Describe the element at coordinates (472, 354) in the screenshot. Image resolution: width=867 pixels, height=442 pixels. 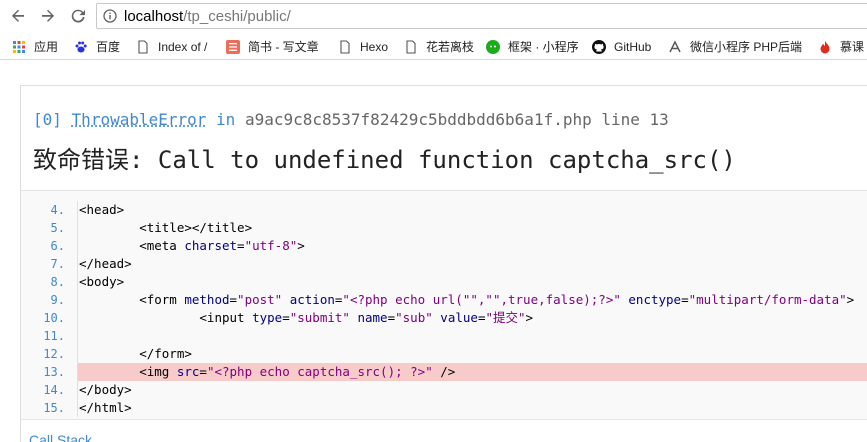
I see `line-code: </form>` at that location.